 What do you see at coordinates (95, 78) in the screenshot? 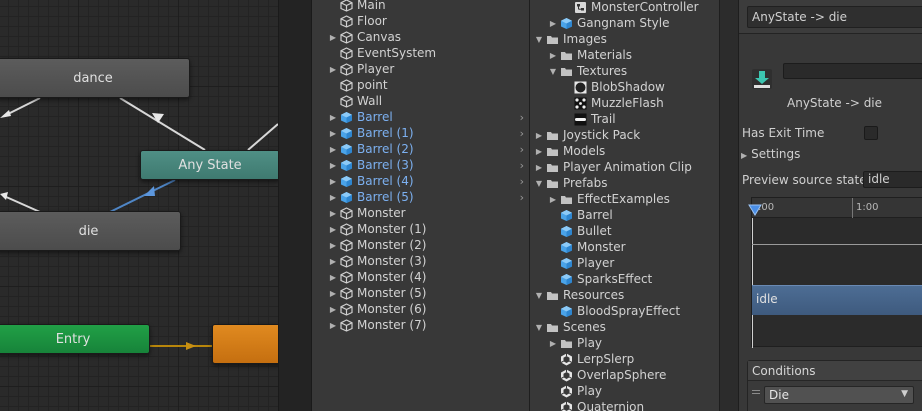
I see `state-dance: dance` at bounding box center [95, 78].